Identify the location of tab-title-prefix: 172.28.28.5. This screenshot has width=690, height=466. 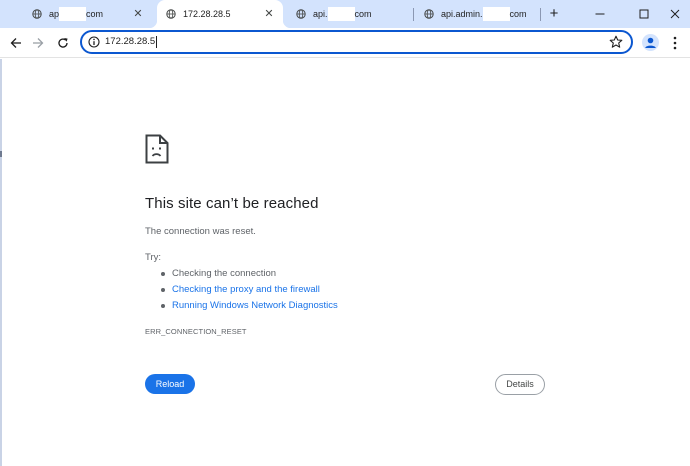
(207, 14).